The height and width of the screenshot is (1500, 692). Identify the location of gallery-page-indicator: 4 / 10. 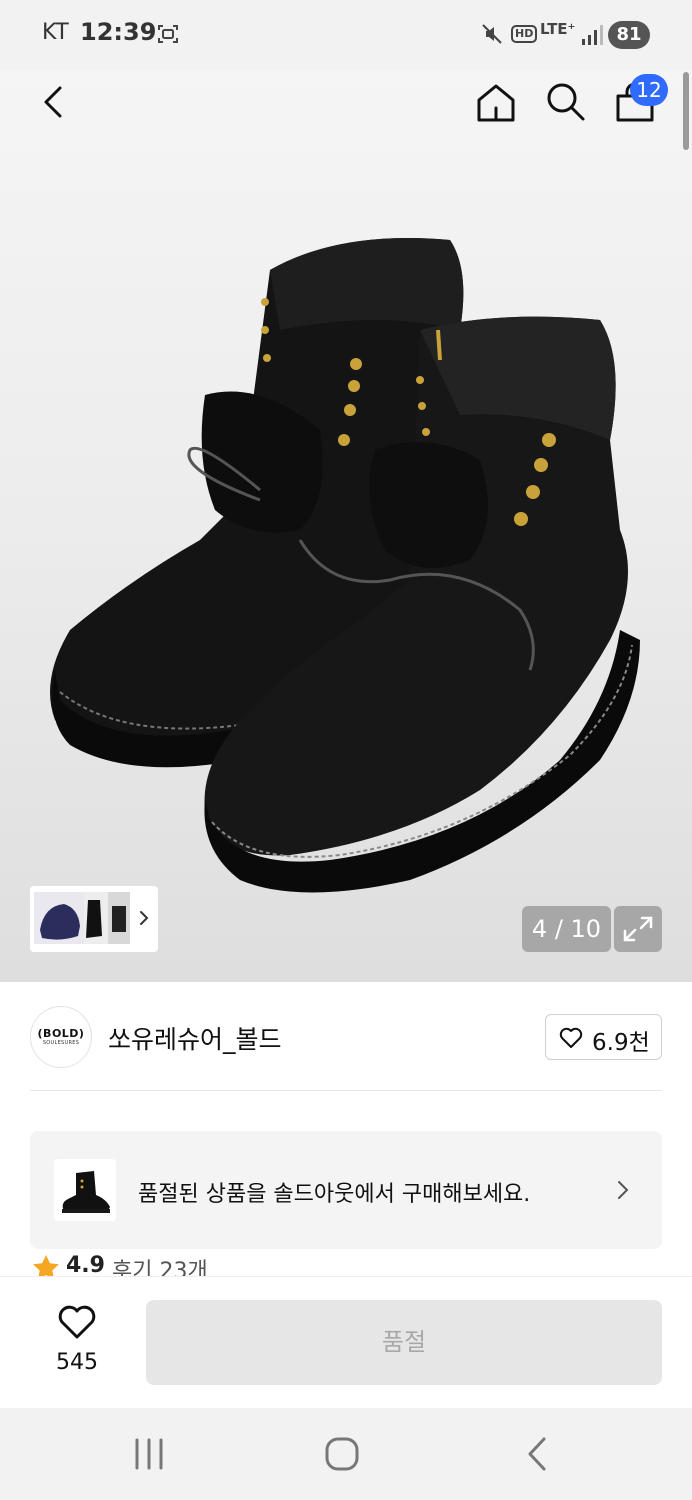
(566, 929).